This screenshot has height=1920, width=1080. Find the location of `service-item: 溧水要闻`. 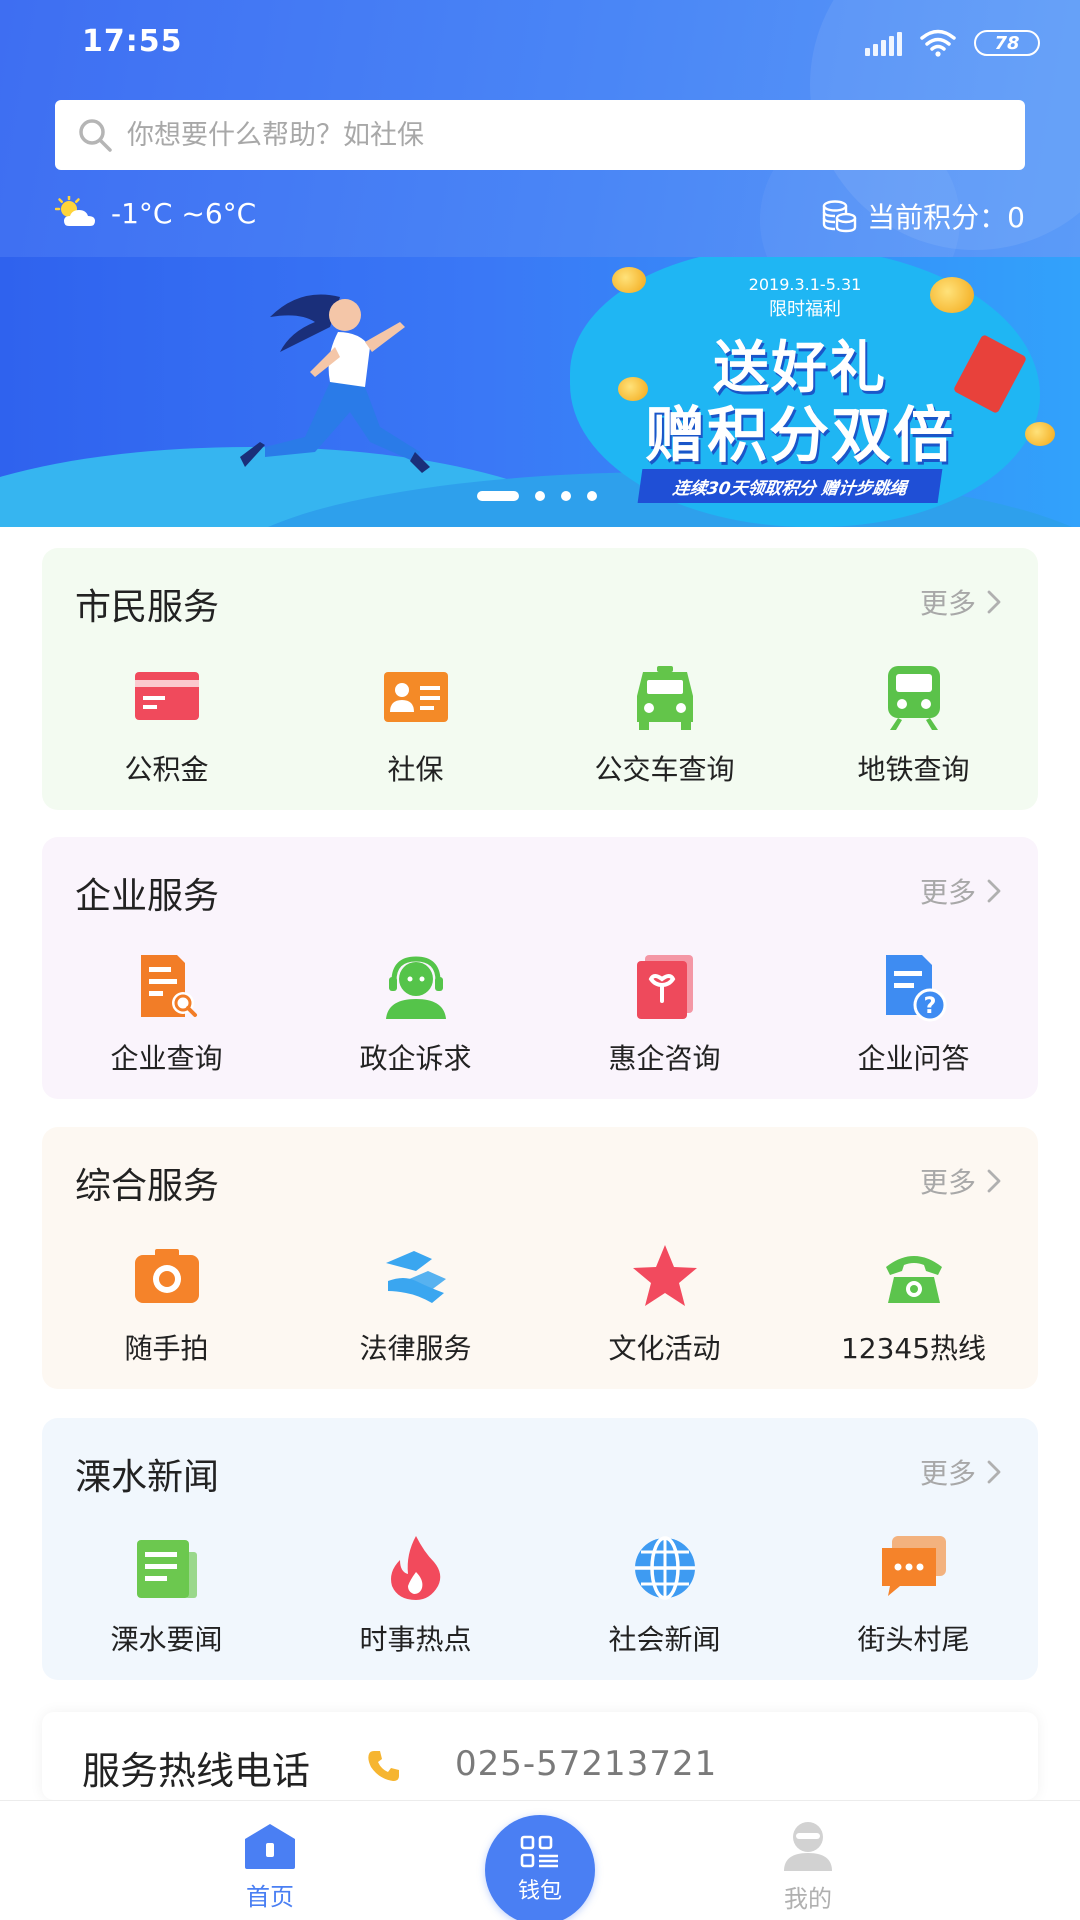

service-item: 溧水要闻 is located at coordinates (166, 1595).